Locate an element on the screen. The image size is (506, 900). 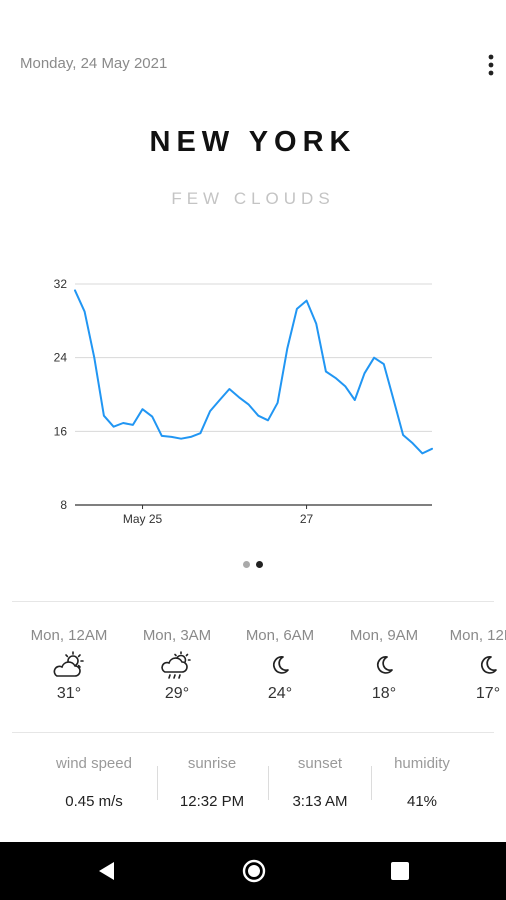
stat-label: sunset is located at coordinates (320, 763).